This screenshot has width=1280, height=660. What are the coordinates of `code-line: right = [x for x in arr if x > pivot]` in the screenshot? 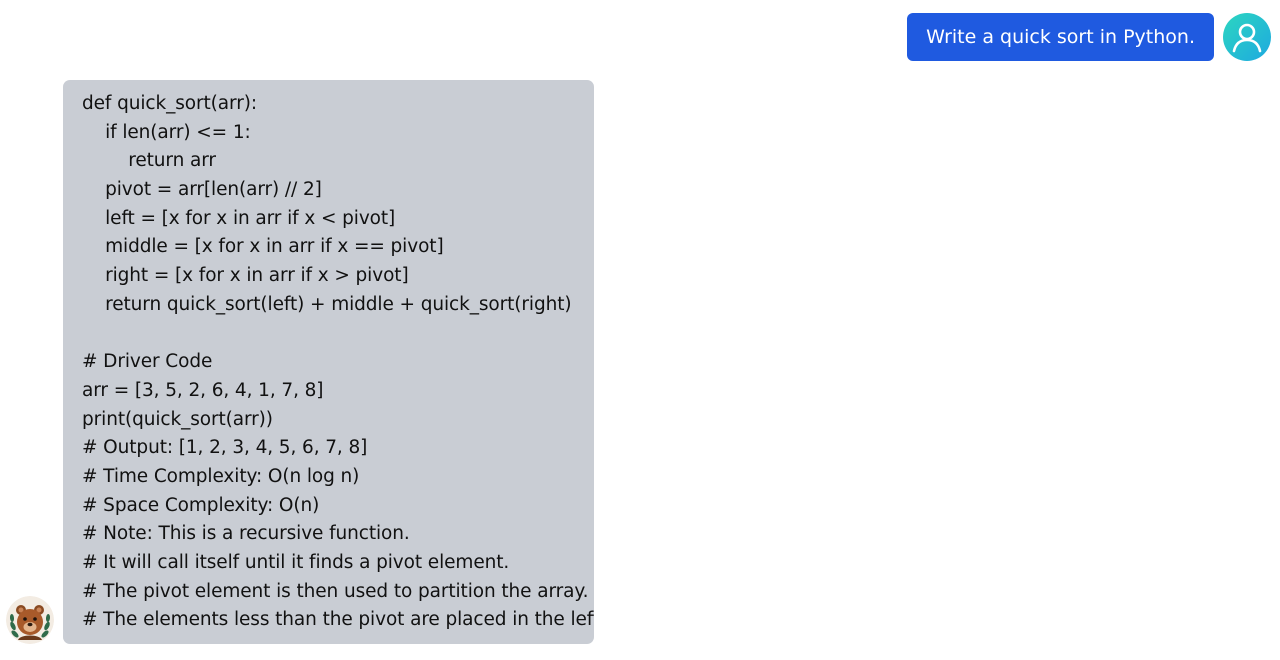 It's located at (245, 276).